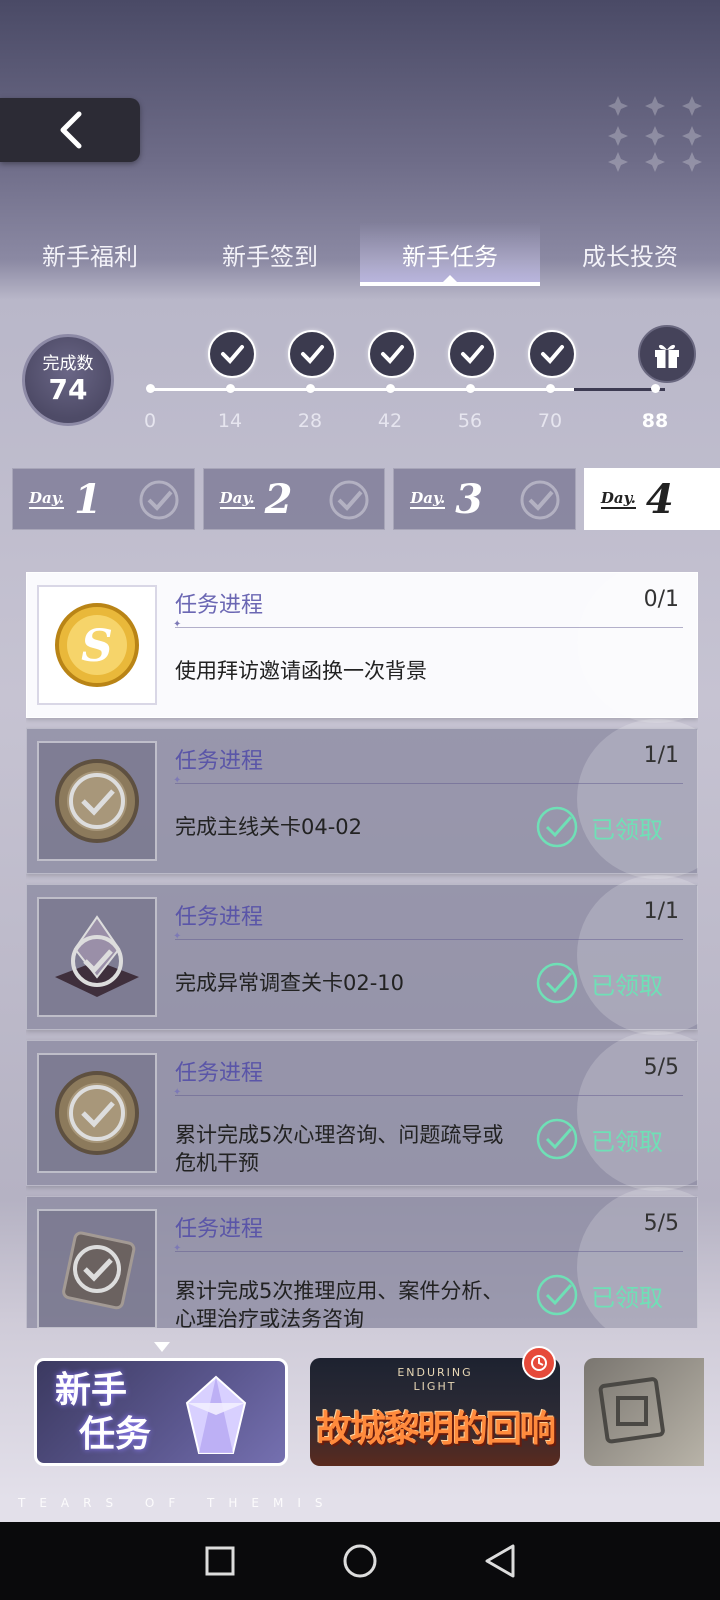  Describe the element at coordinates (68, 389) in the screenshot. I see `completion-count-value: 74` at that location.